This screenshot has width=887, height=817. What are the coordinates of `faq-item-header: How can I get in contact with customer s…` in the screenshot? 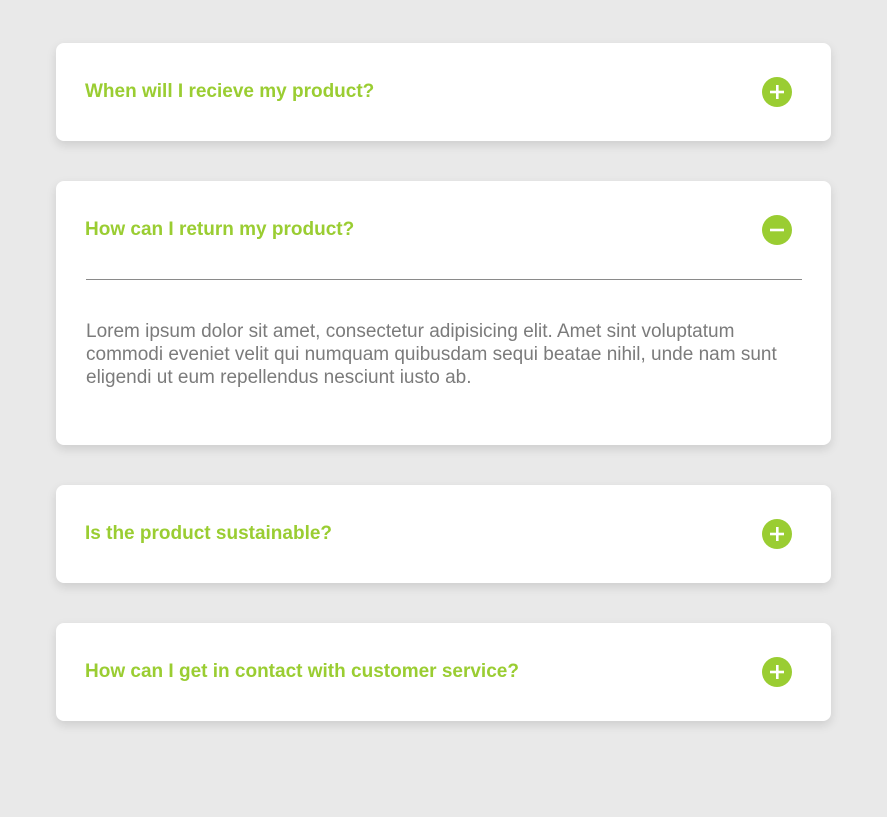 It's located at (443, 672).